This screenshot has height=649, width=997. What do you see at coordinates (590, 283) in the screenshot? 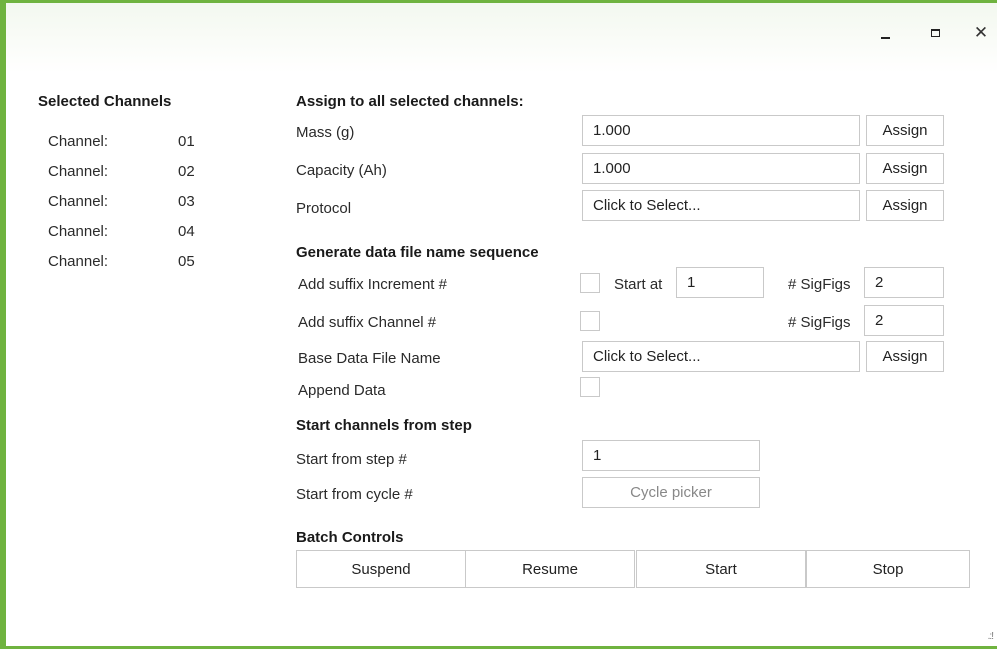
I see `suffix-increment-checkbox` at bounding box center [590, 283].